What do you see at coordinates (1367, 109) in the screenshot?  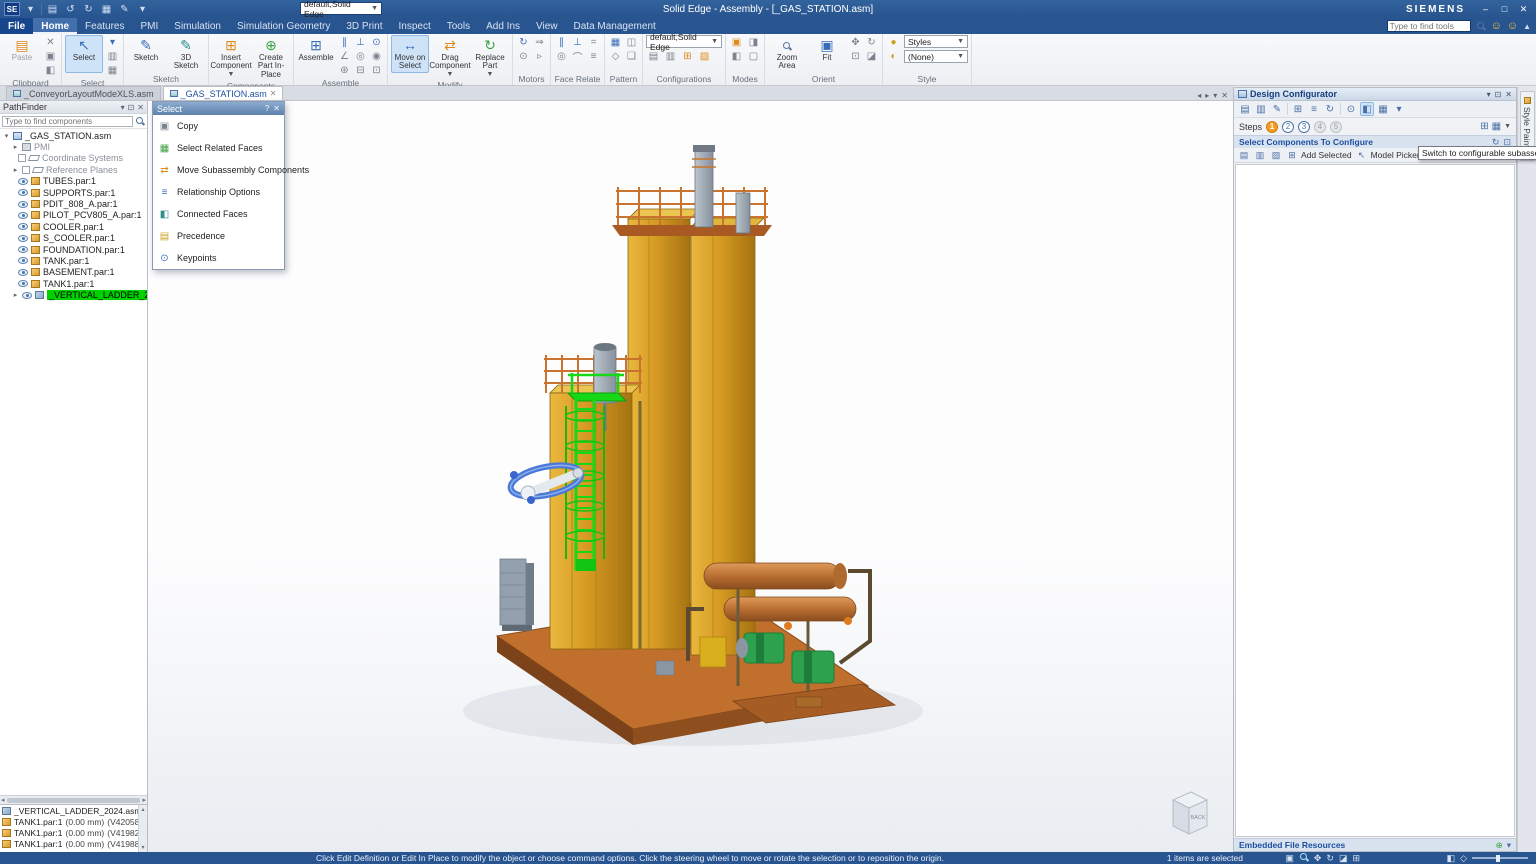 I see `configure-mode-icon: ◧` at bounding box center [1367, 109].